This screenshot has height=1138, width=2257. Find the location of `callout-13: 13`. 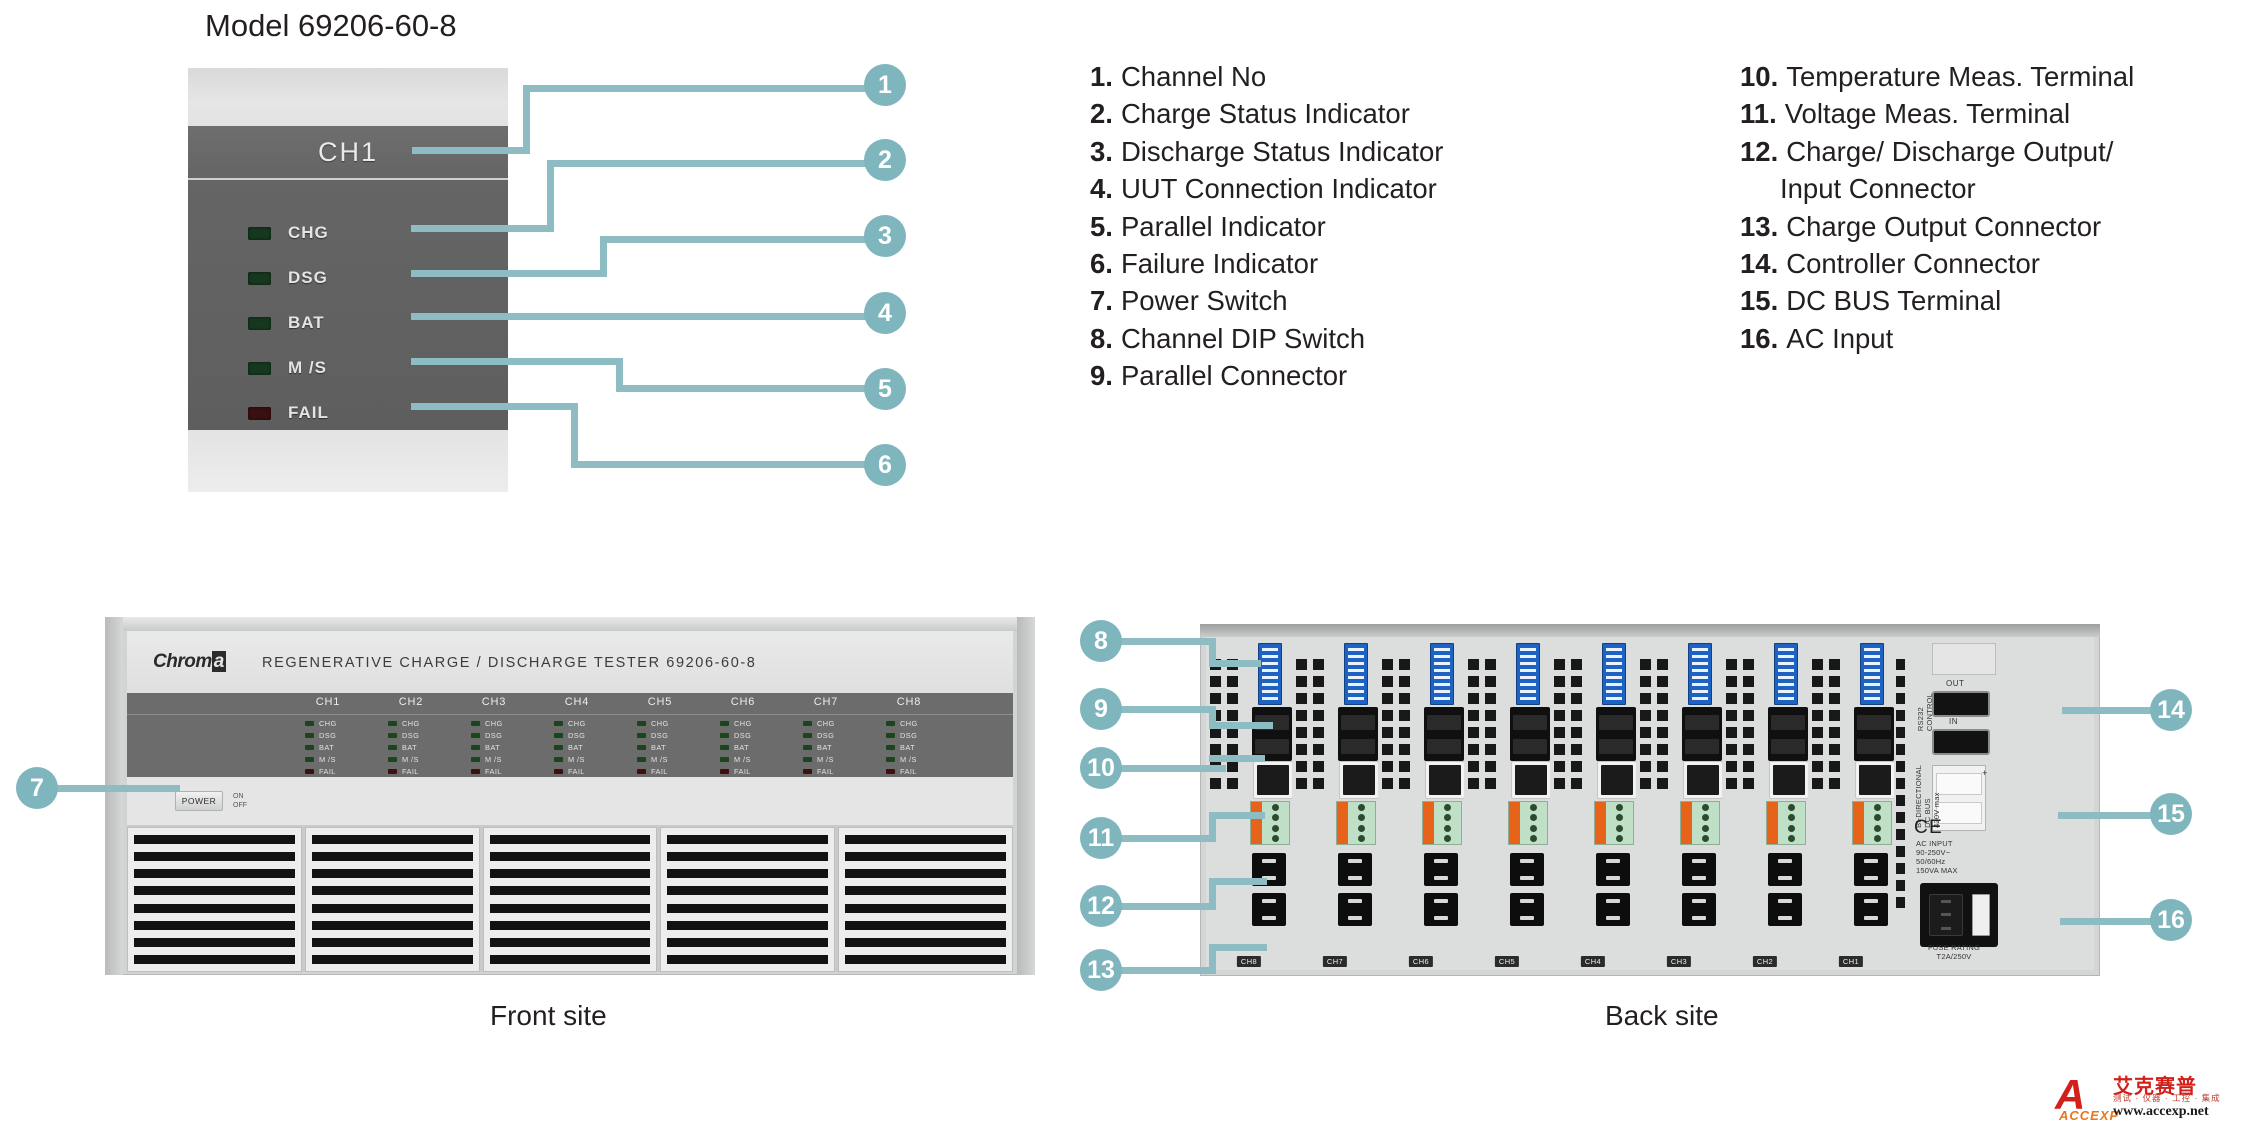

callout-13: 13 is located at coordinates (1101, 970).